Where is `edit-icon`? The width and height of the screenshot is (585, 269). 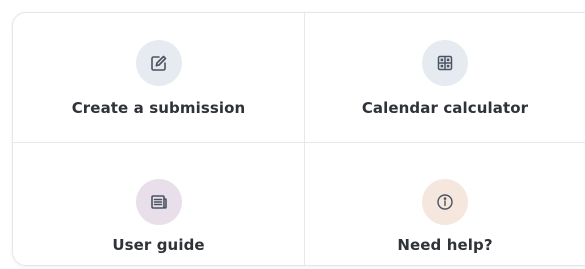
edit-icon is located at coordinates (158, 63).